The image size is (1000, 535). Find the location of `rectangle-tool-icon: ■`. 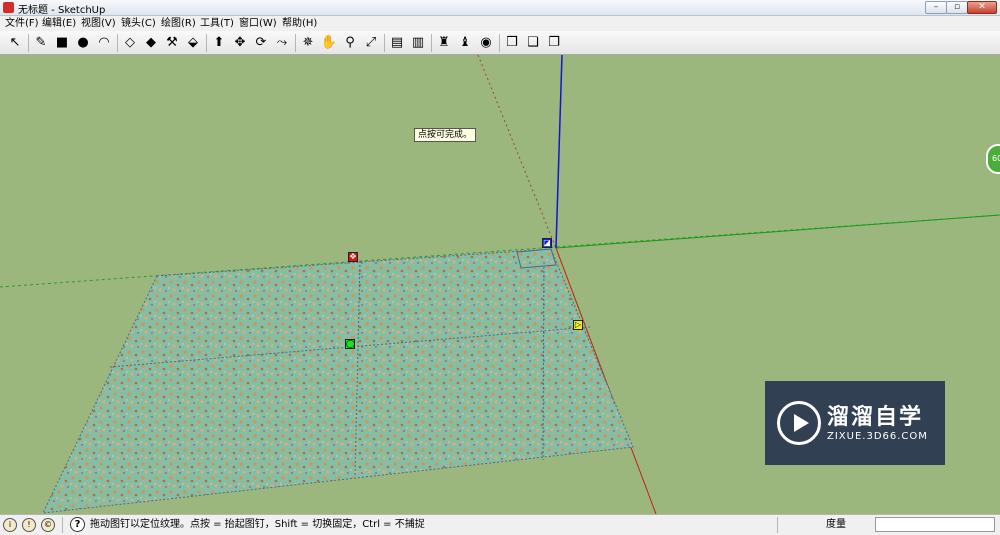

rectangle-tool-icon: ■ is located at coordinates (62, 43).